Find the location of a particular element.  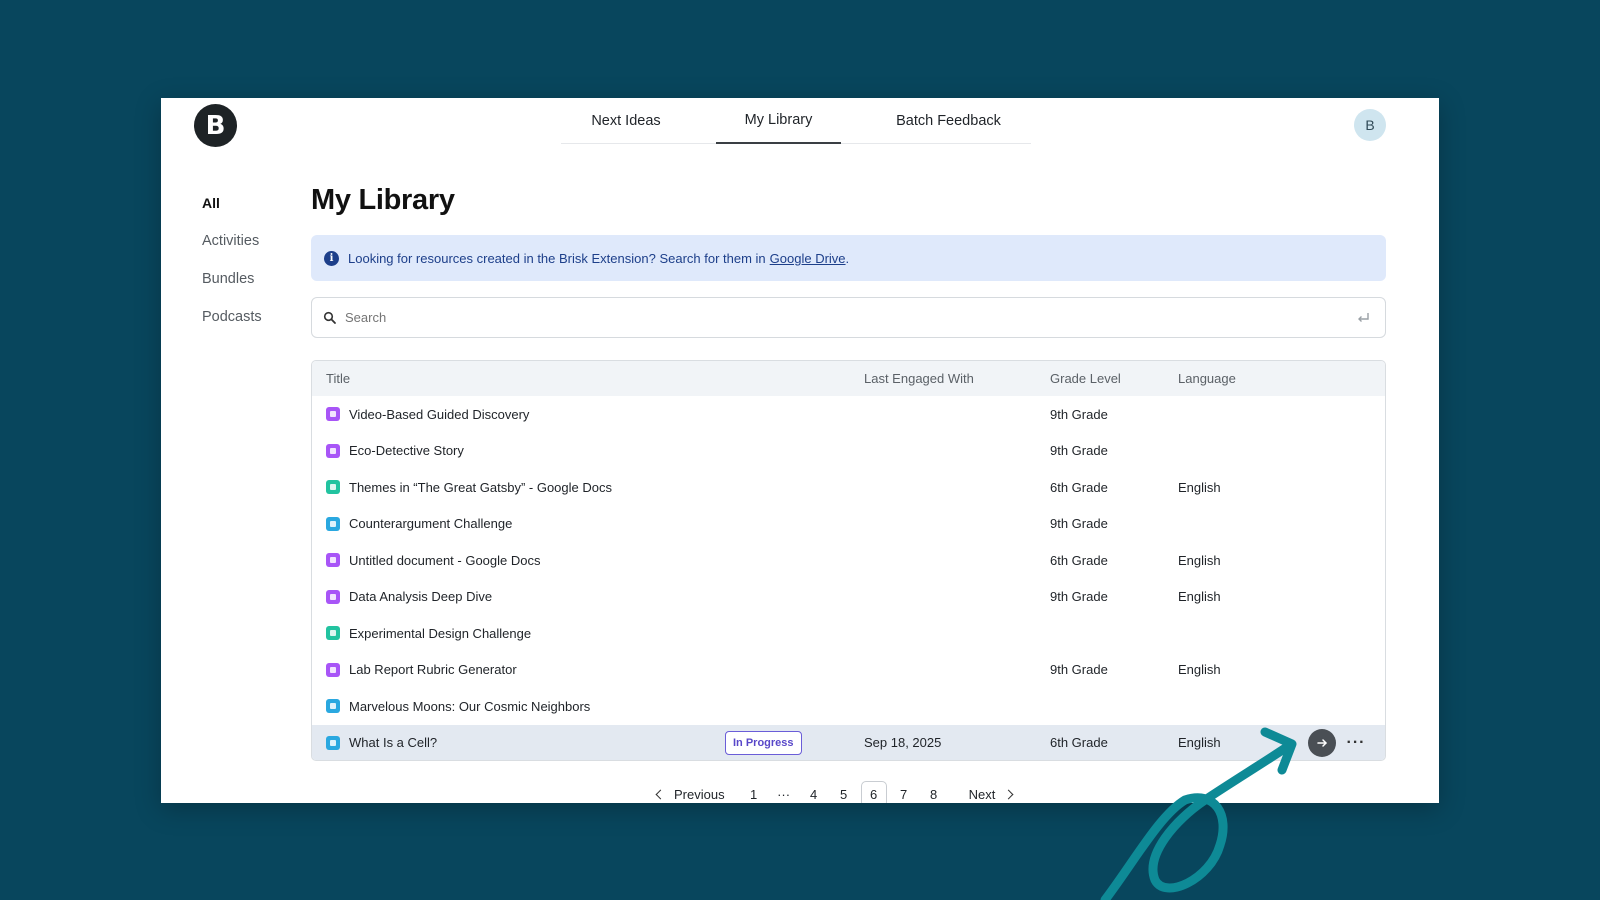

table-row: Eco-Detective Story 9th Grade is located at coordinates (848, 451).